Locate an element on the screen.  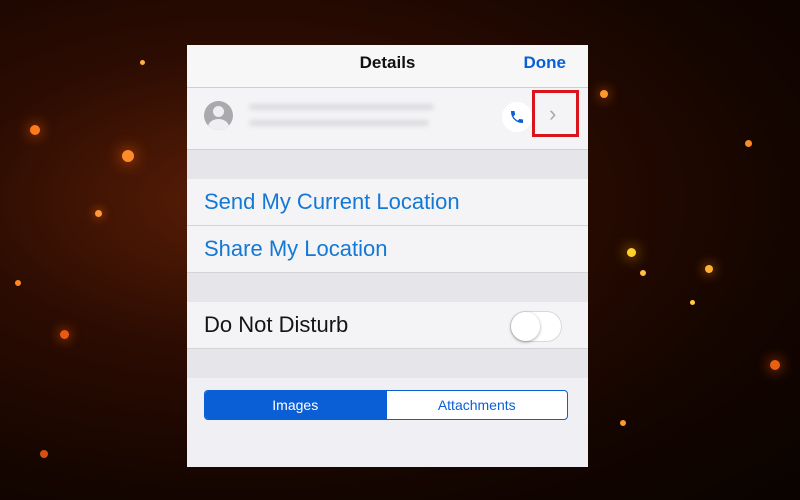
tab-attachments: Attachments is located at coordinates (476, 405).